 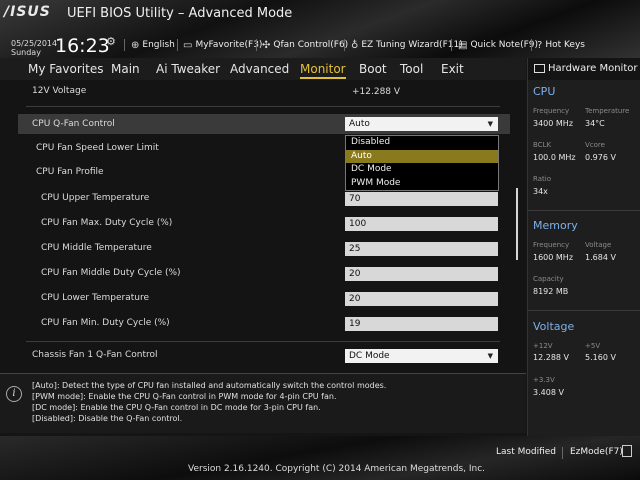 I want to click on dropdown-option-pwm-mode: PWM Mode, so click(x=422, y=183).